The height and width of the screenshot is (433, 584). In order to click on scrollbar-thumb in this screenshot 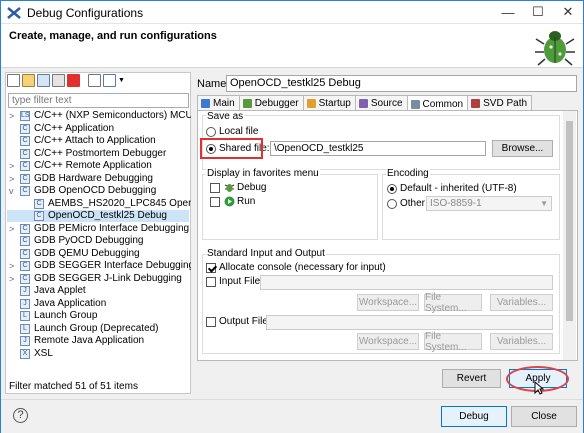, I will do `click(569, 221)`.